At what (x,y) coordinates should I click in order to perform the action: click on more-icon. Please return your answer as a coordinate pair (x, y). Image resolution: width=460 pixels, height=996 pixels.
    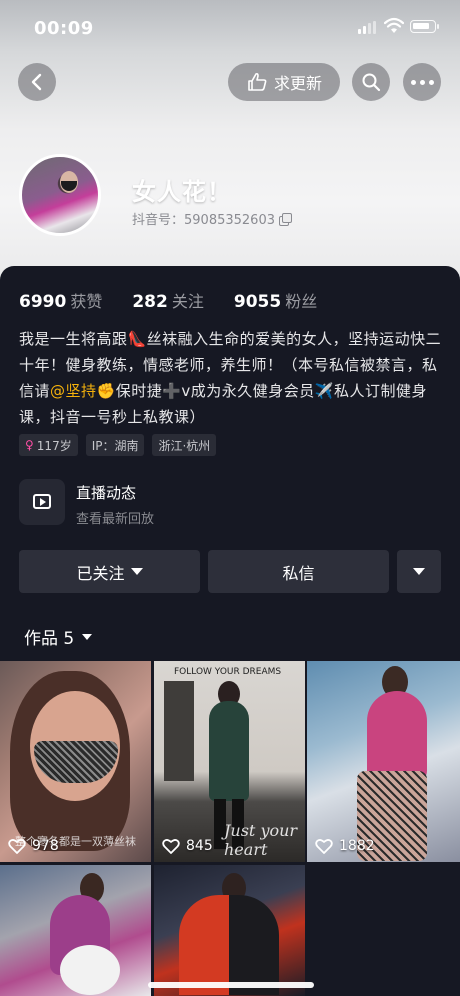
    Looking at the image, I should click on (422, 82).